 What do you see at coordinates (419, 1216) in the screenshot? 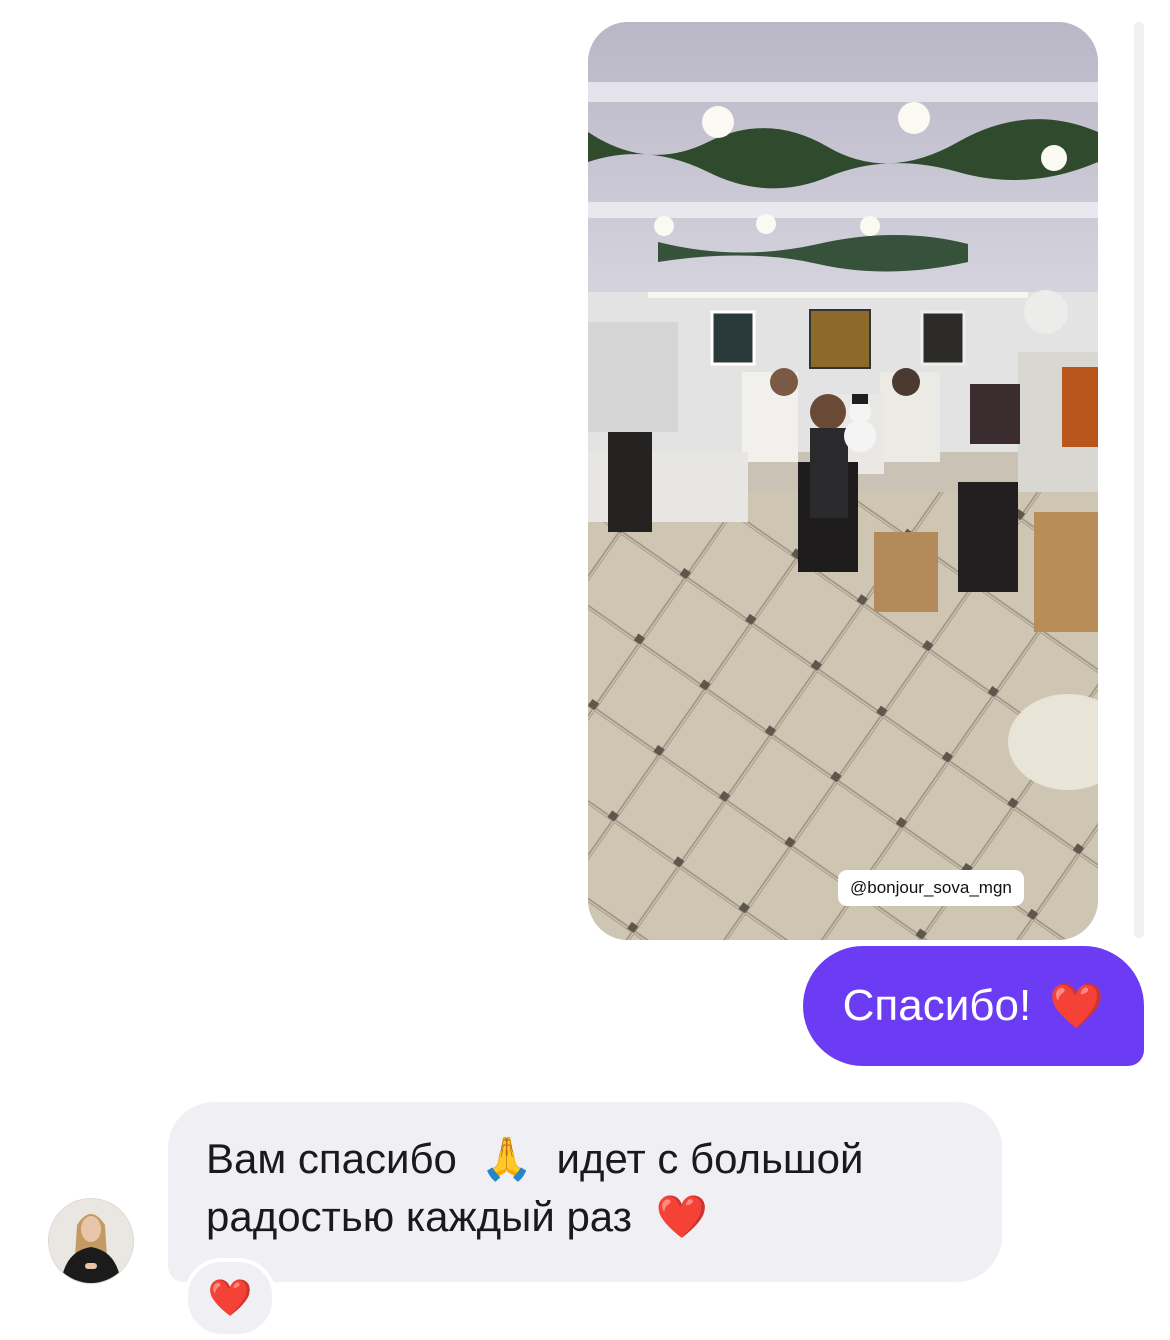
I see `incoming-text-part-3: радостью каждый раз` at bounding box center [419, 1216].